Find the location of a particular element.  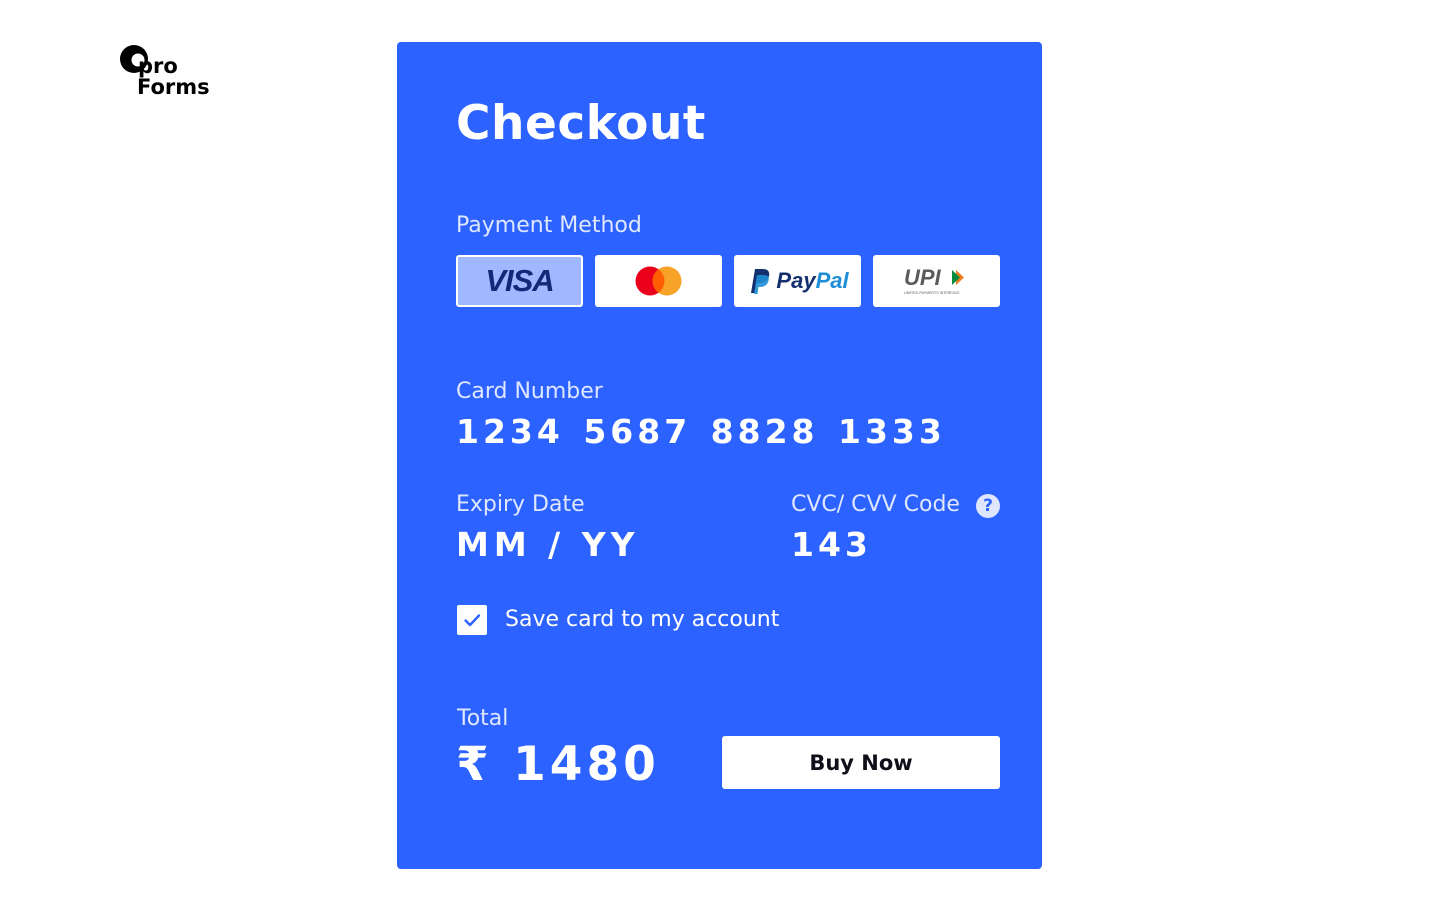

paypal-pal: Pal is located at coordinates (832, 280).